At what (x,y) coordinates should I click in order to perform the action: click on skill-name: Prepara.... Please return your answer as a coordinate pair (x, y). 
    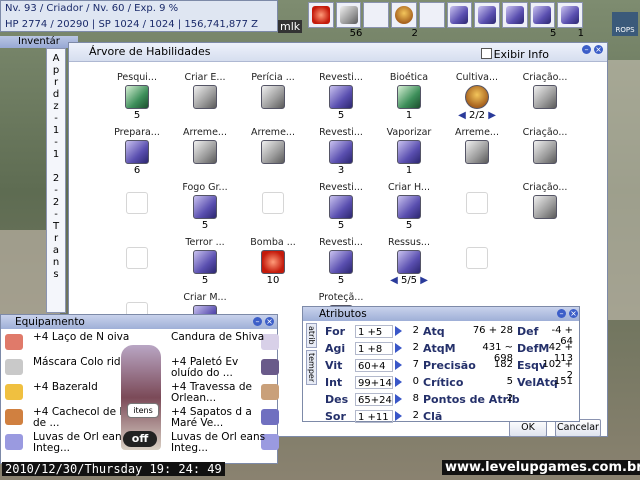
    Looking at the image, I should click on (137, 132).